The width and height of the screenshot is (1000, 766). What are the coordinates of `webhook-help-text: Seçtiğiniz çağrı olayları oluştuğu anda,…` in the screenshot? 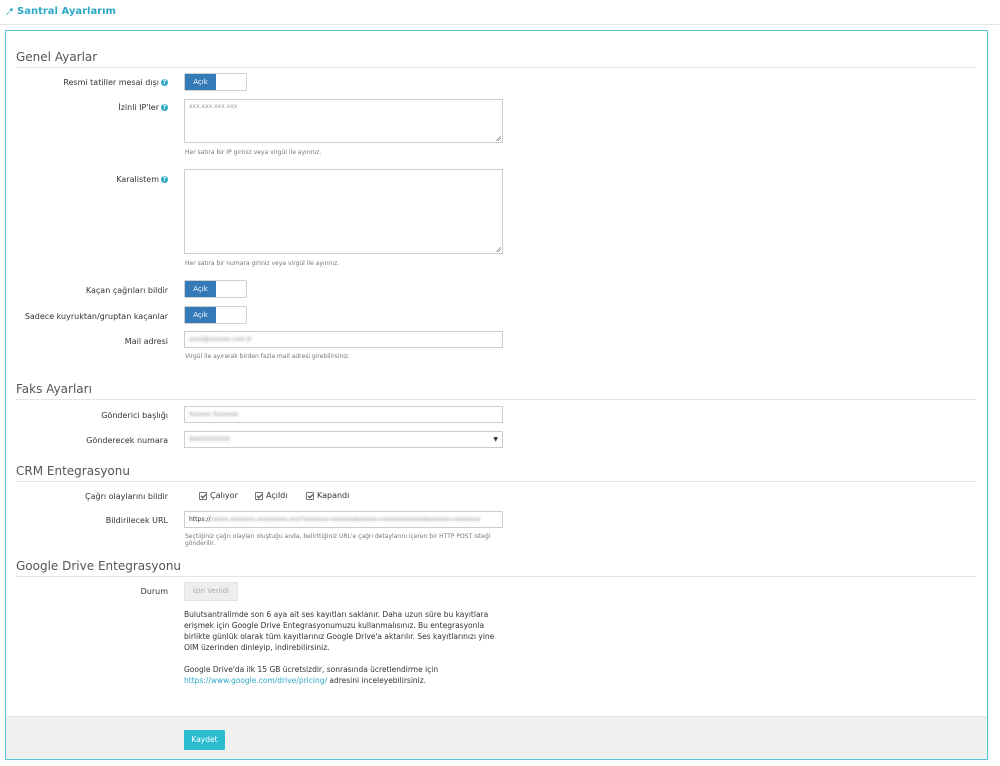 It's located at (338, 540).